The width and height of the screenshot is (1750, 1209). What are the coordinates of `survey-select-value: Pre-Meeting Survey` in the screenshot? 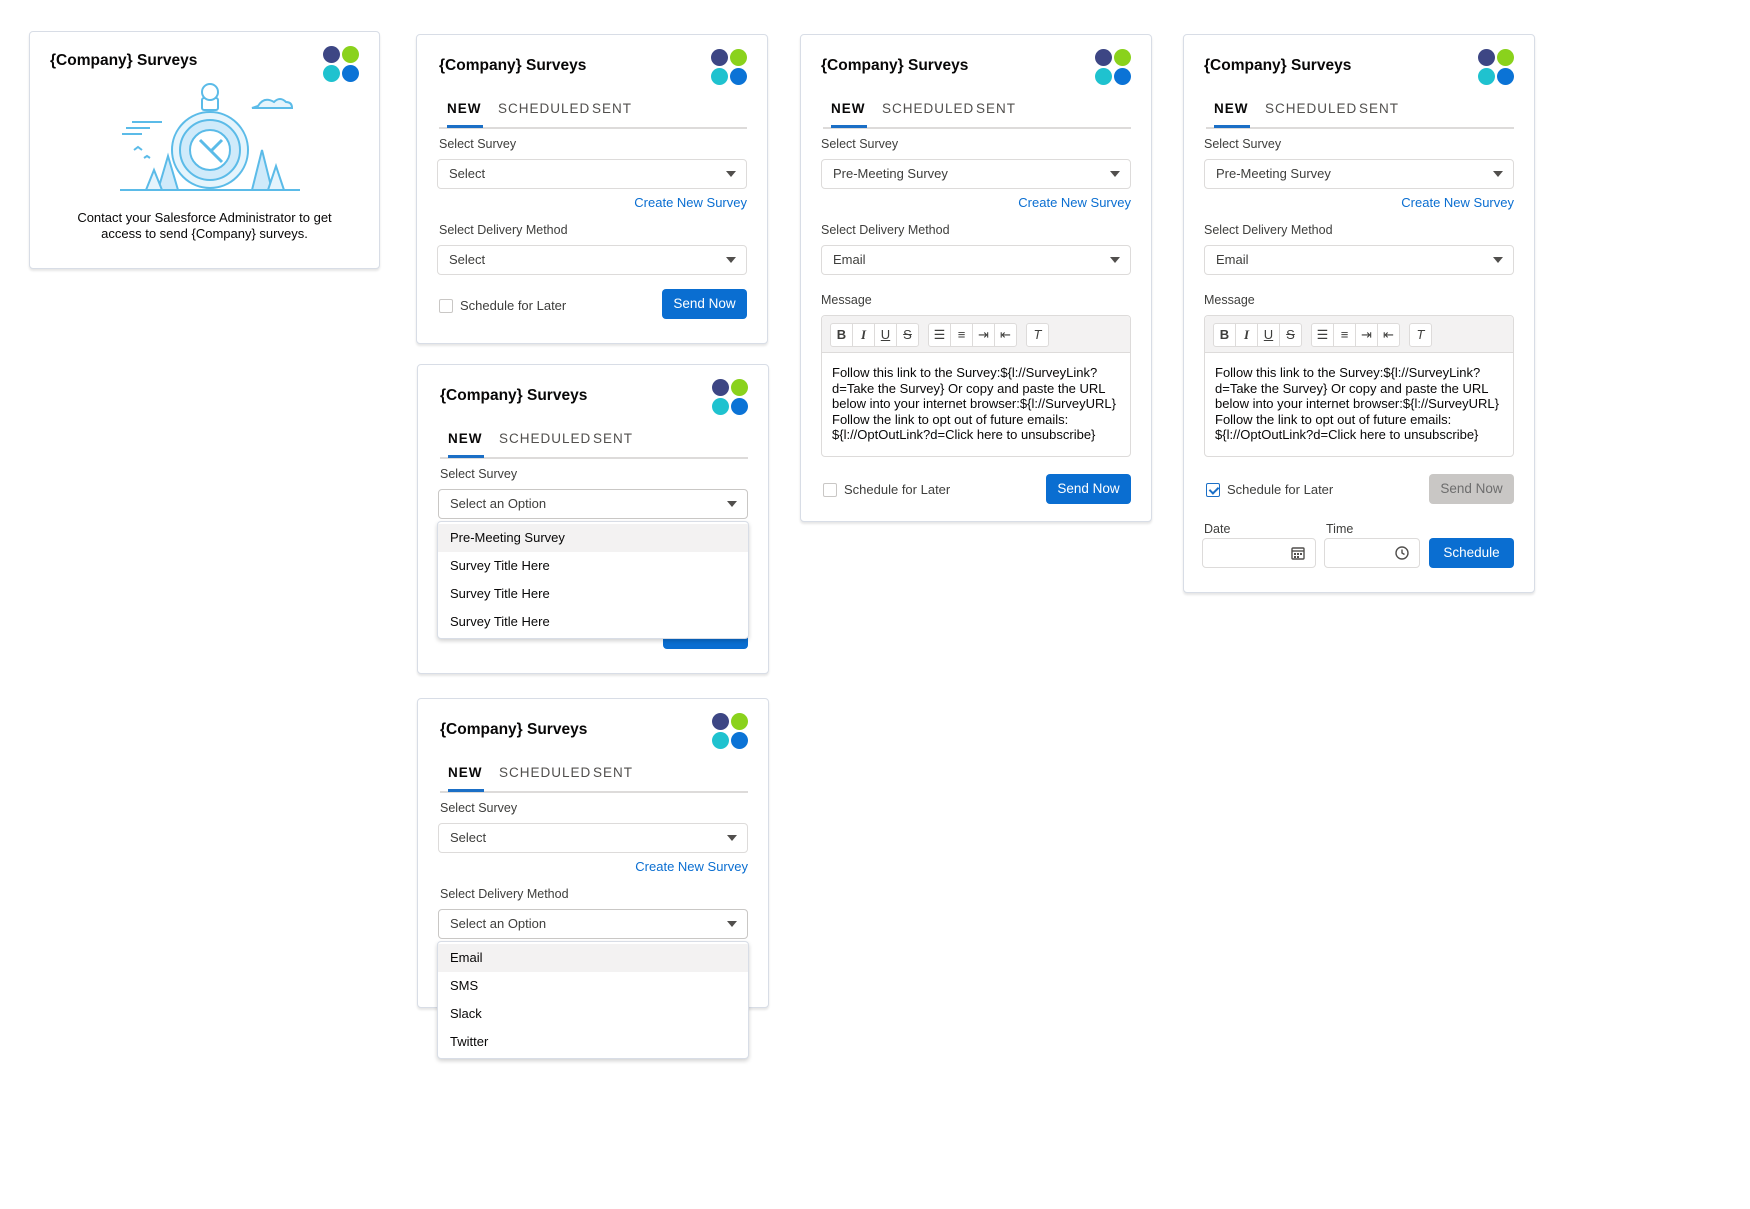 It's located at (1273, 173).